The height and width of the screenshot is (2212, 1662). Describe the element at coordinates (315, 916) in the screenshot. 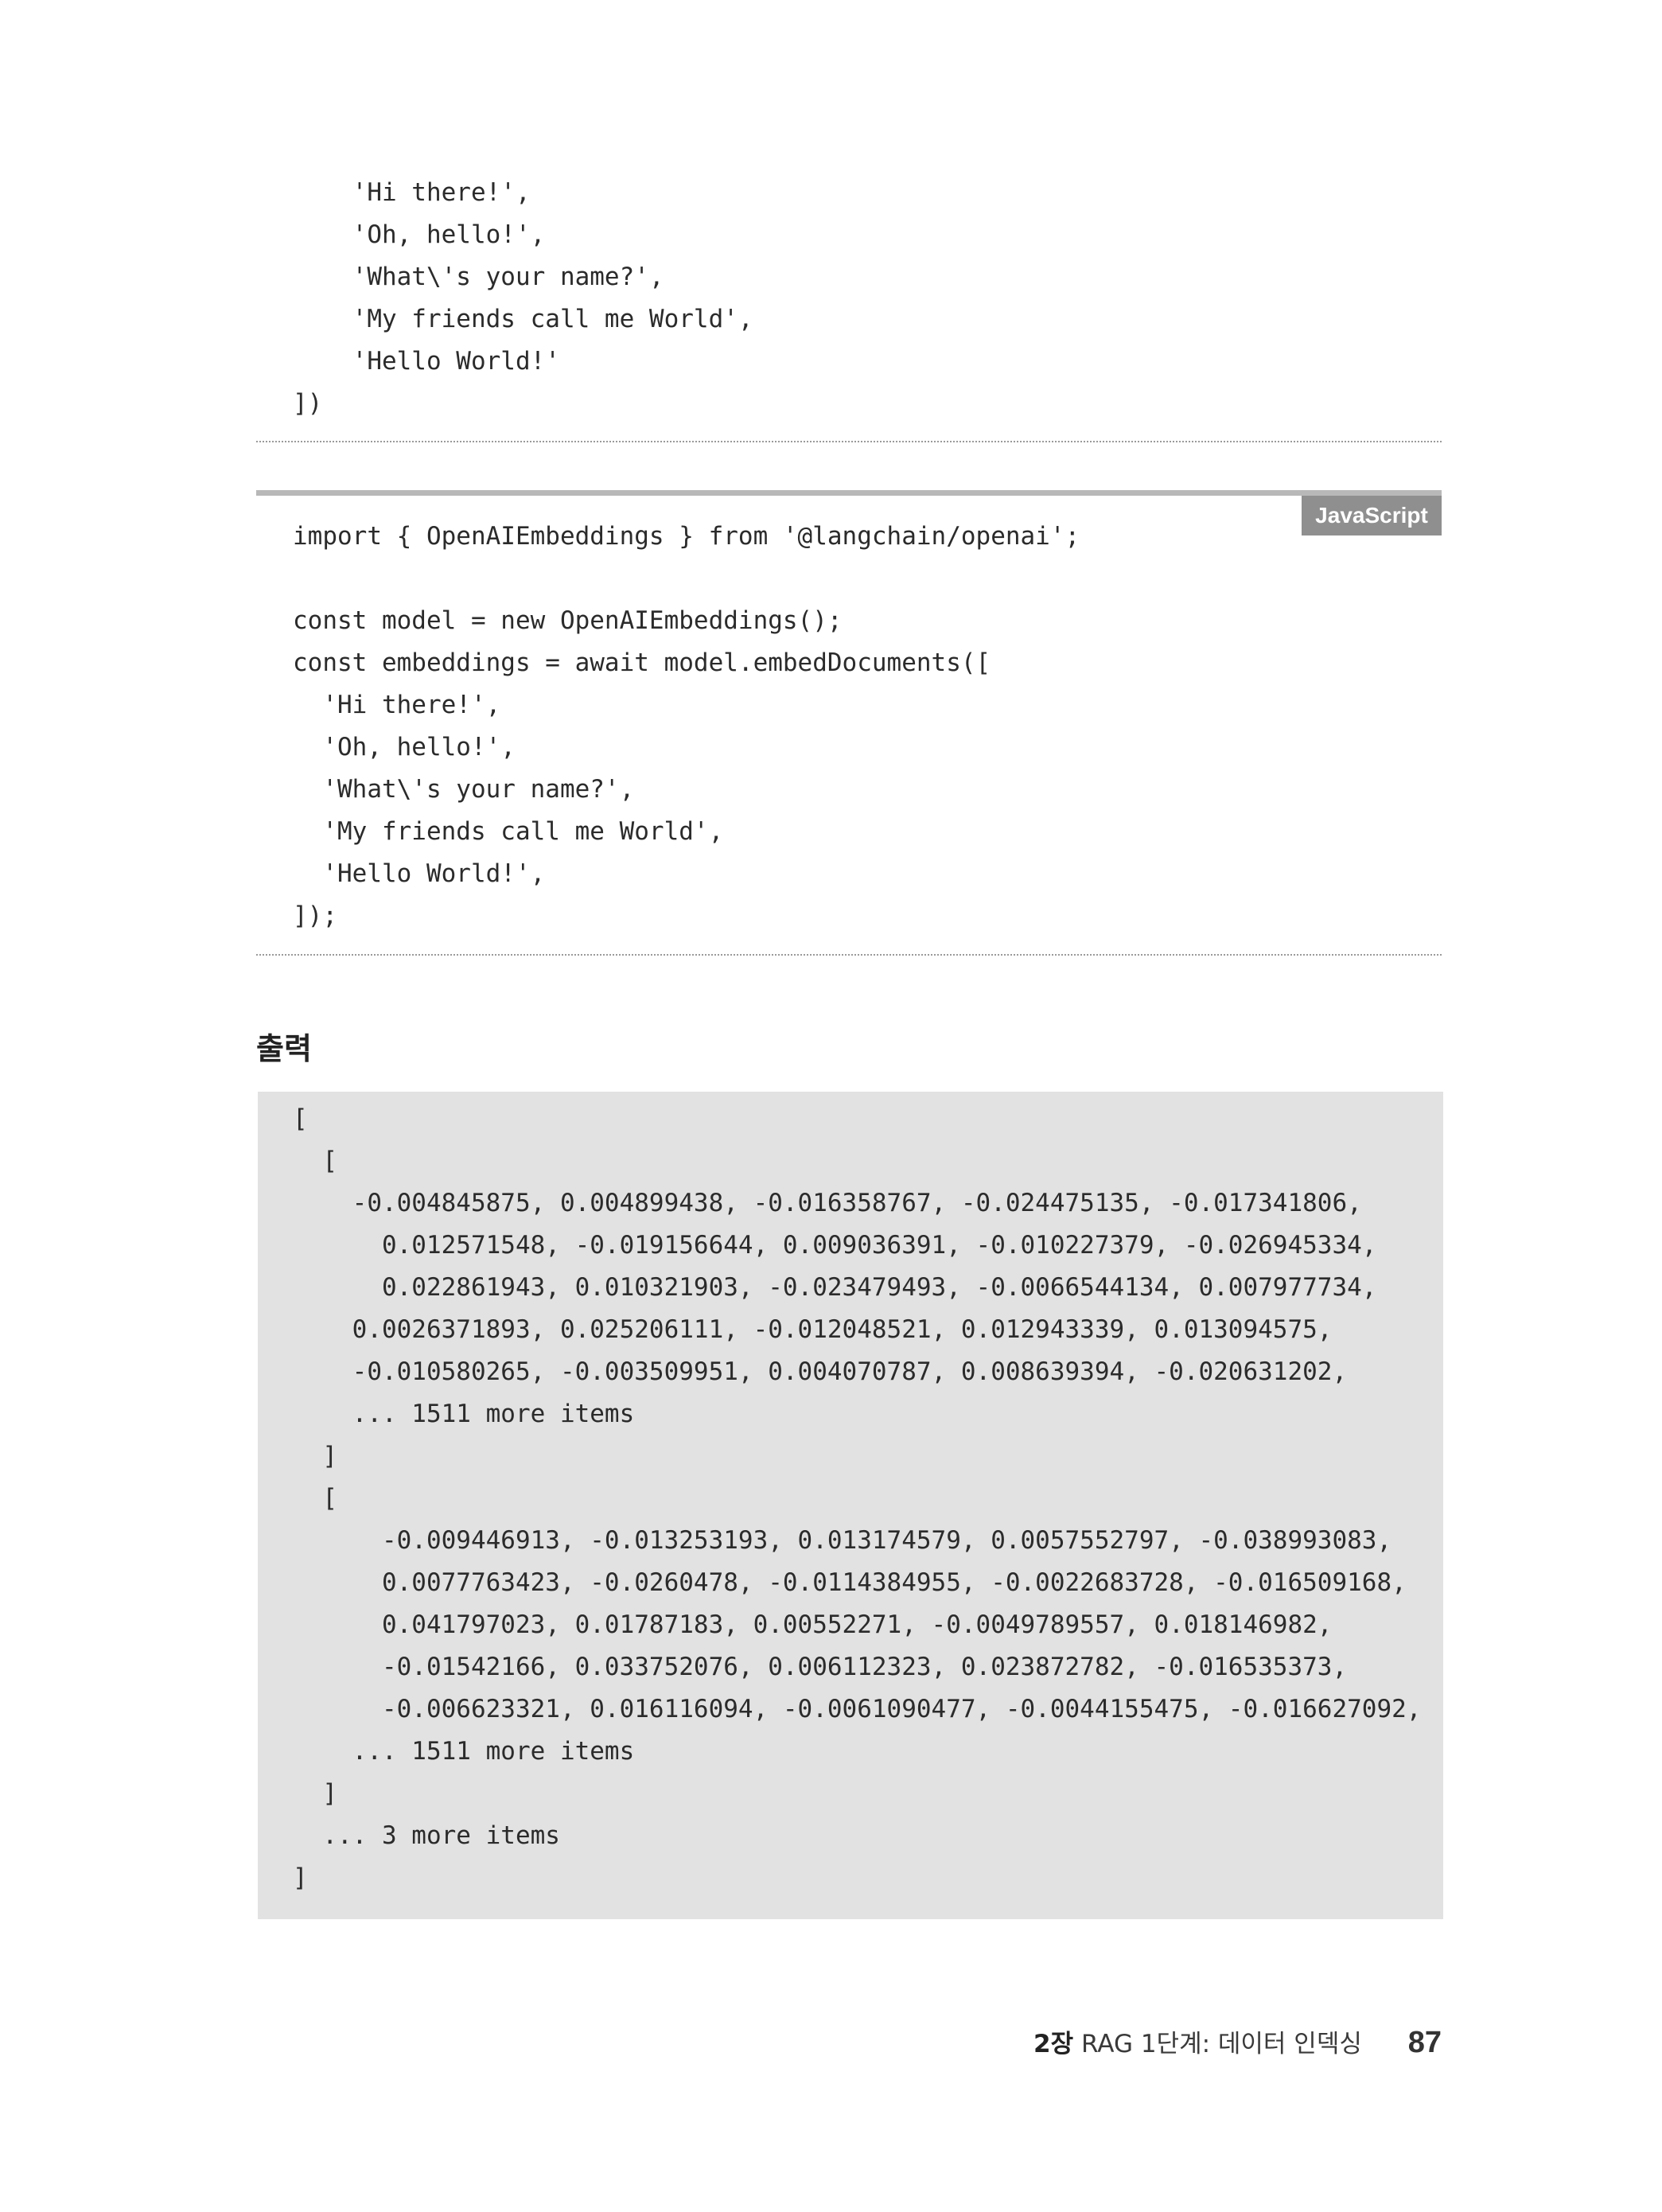

I see `code-line: ]);` at that location.